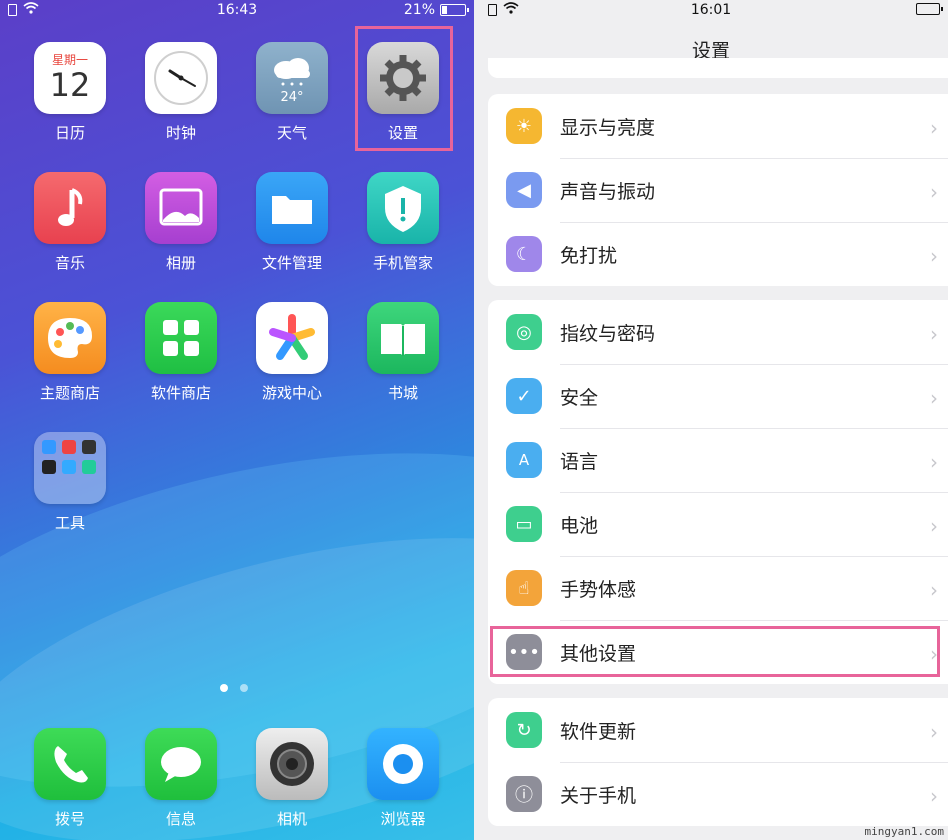 The image size is (948, 840). I want to click on battery-percent: 21%, so click(419, 10).